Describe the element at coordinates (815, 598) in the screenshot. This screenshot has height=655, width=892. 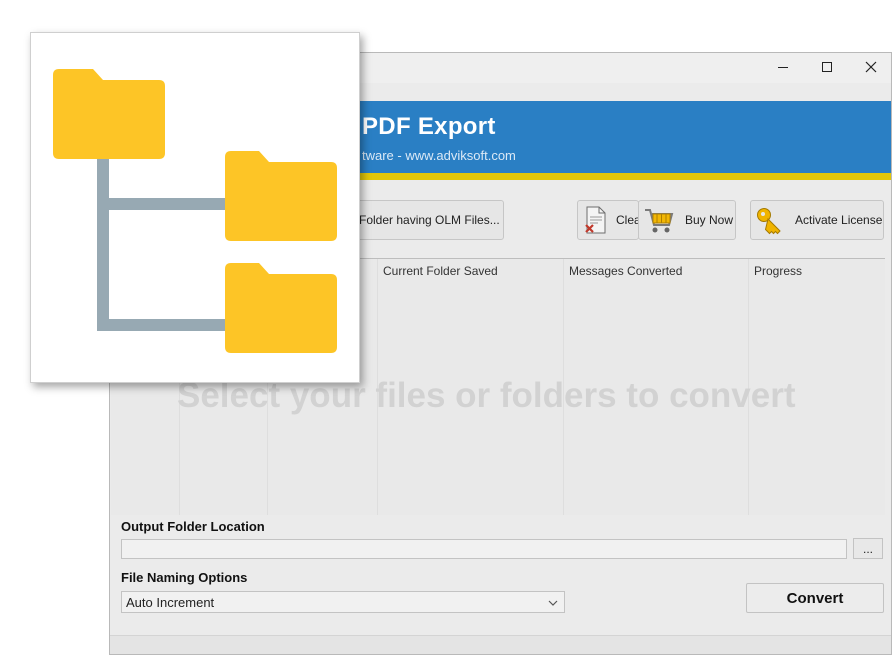
I see `convert-button: Convert` at that location.